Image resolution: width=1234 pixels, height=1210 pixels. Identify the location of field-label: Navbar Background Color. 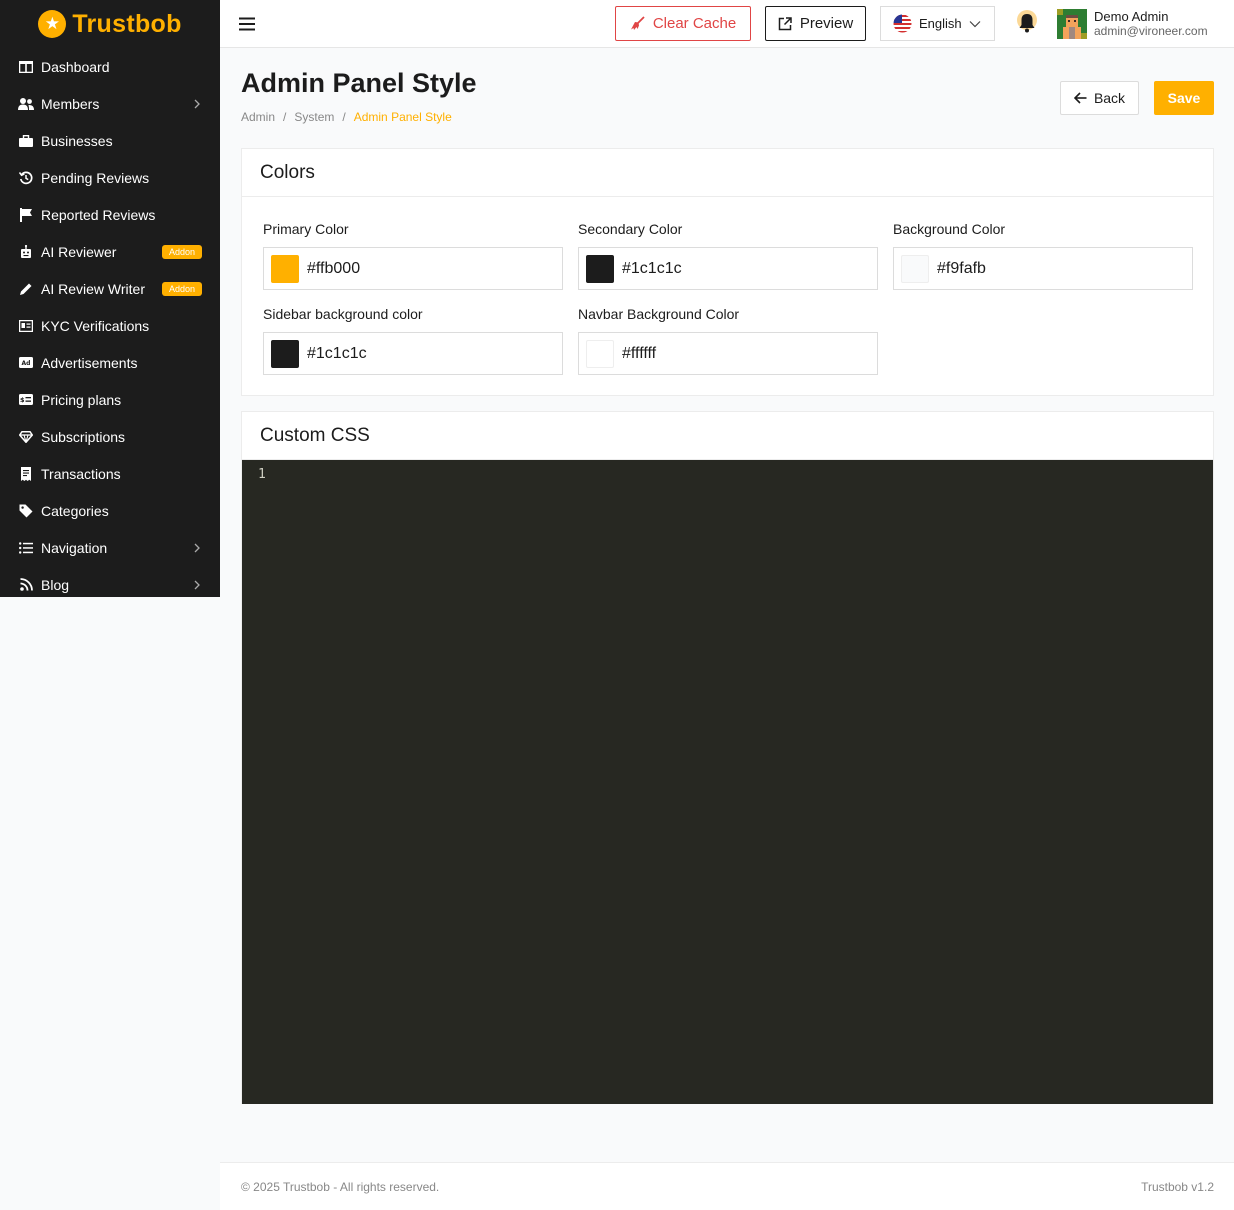
(659, 314).